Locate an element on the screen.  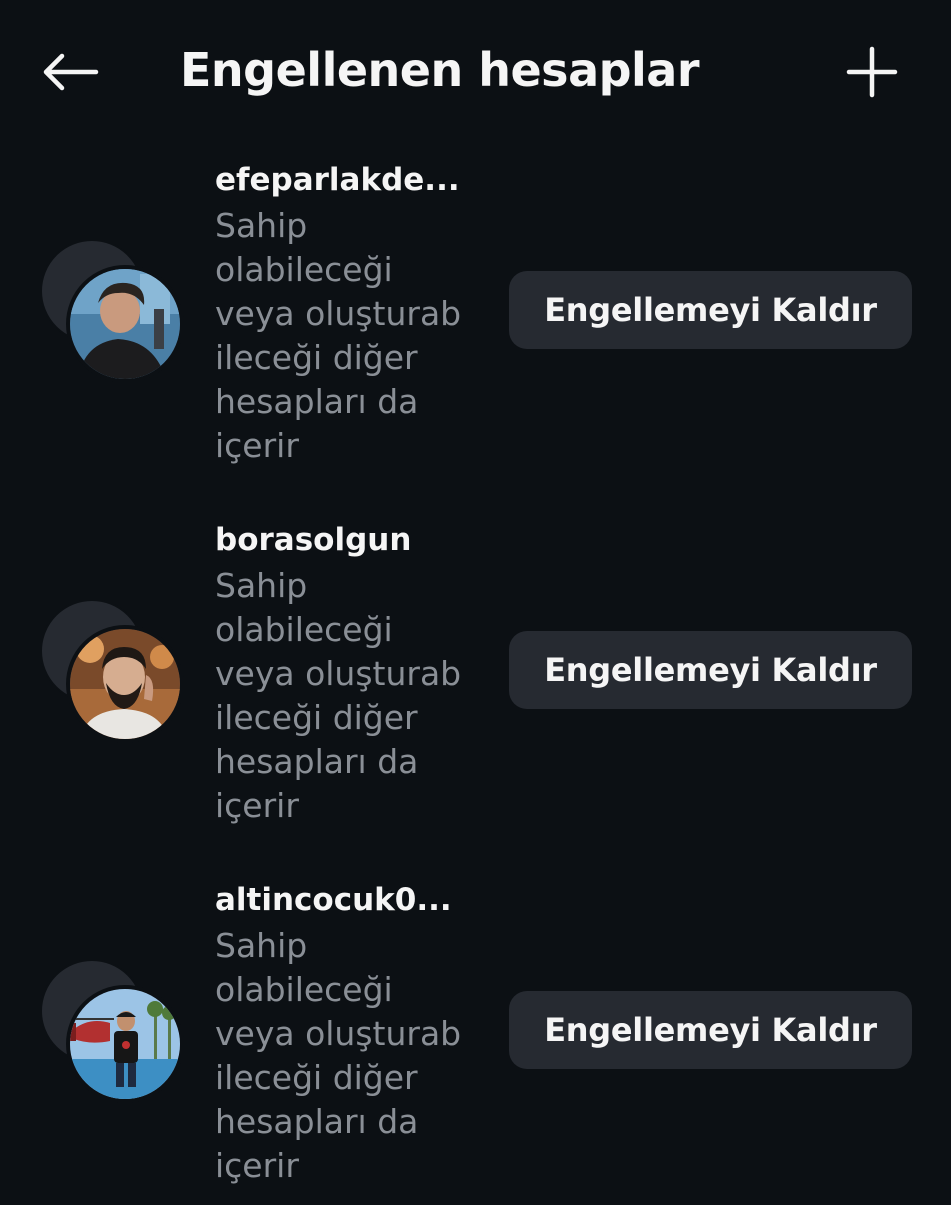
back-button is located at coordinates (70, 72).